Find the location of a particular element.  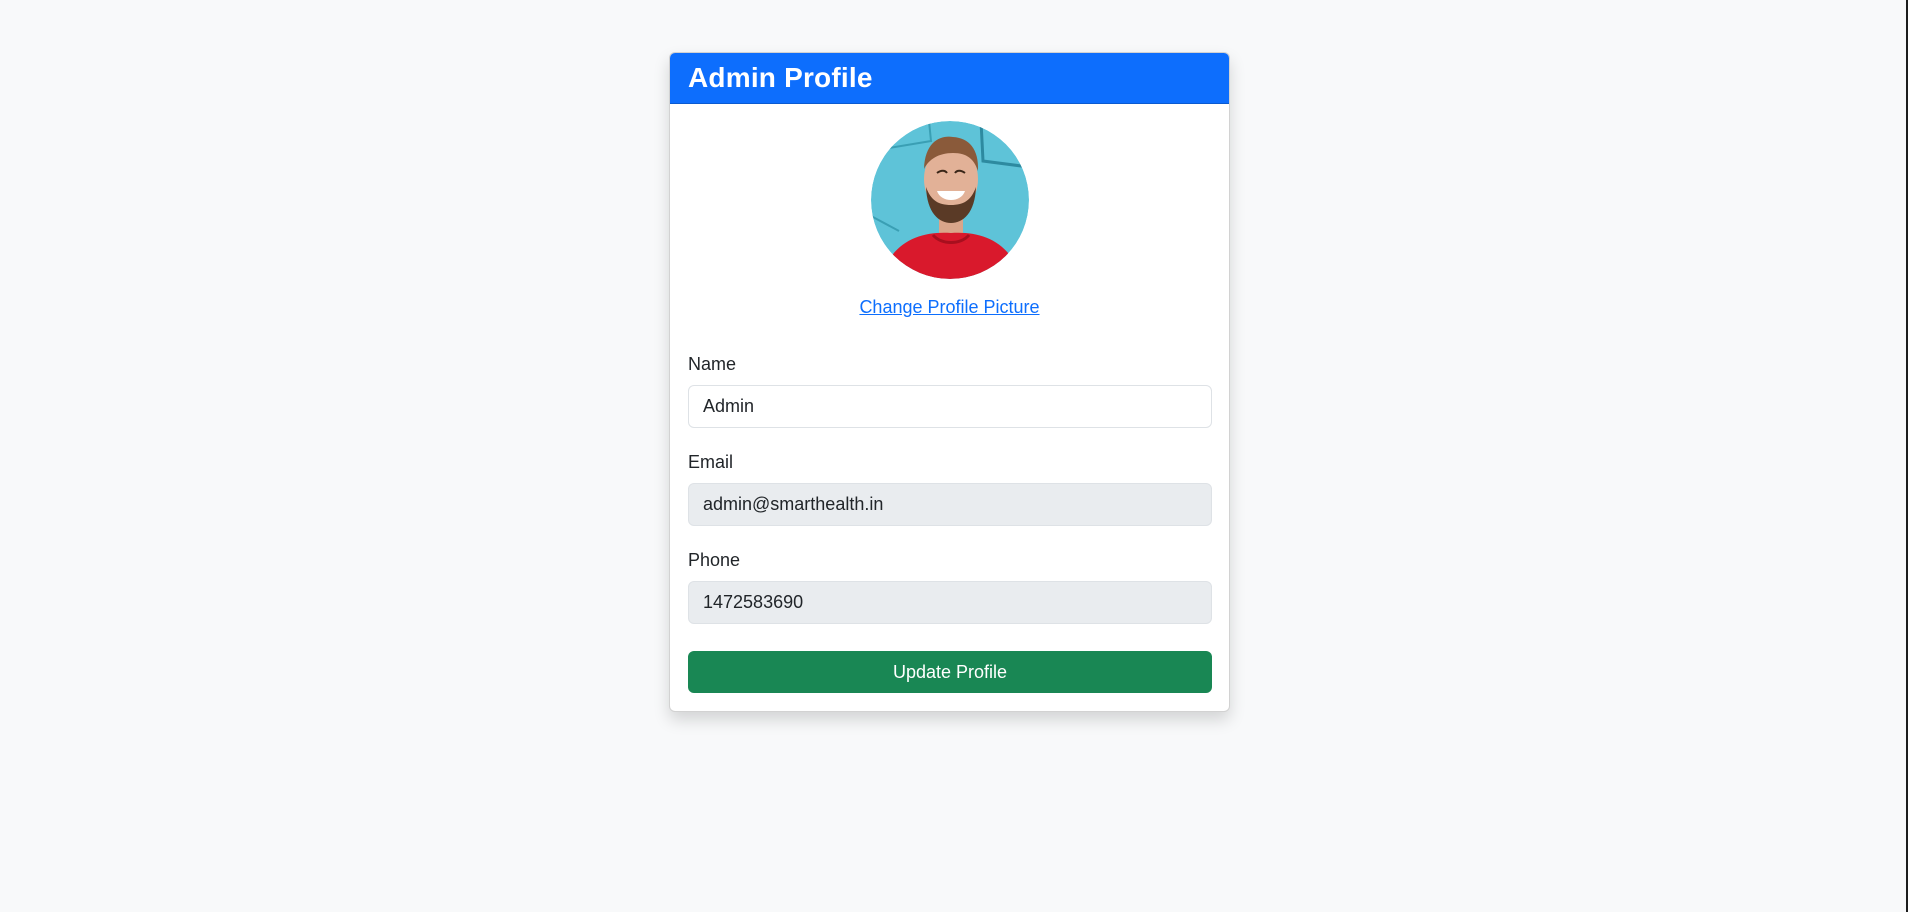

phone-group: Phone is located at coordinates (950, 587).